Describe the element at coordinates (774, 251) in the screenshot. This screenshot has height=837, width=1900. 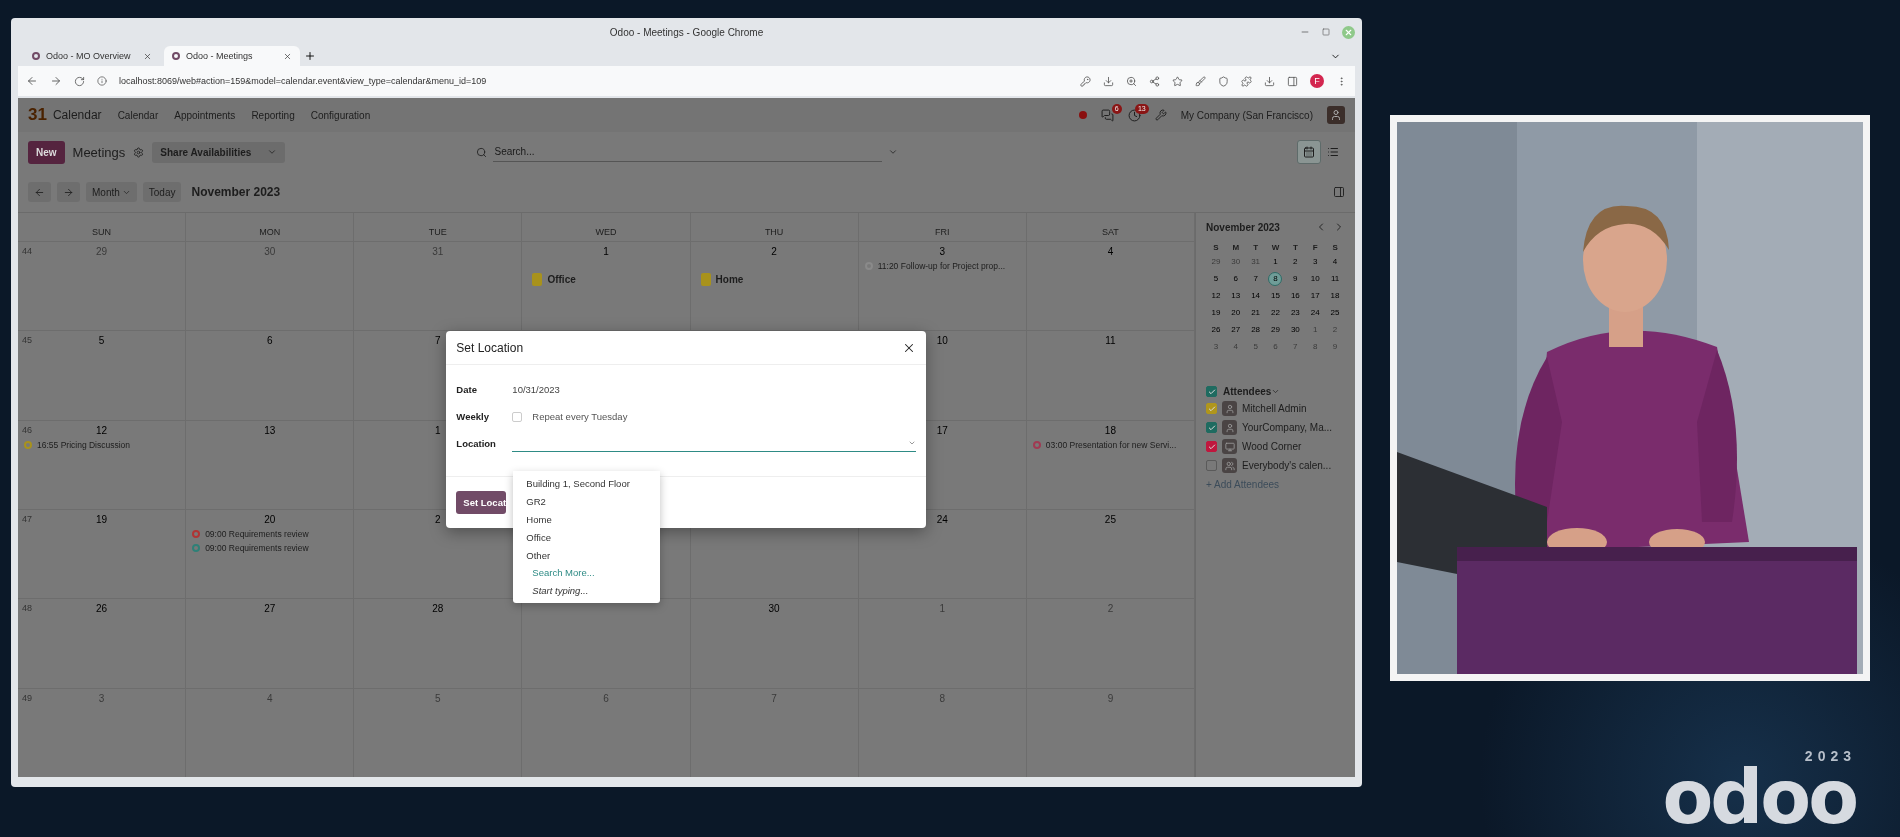
I see `day-number: 2` at that location.